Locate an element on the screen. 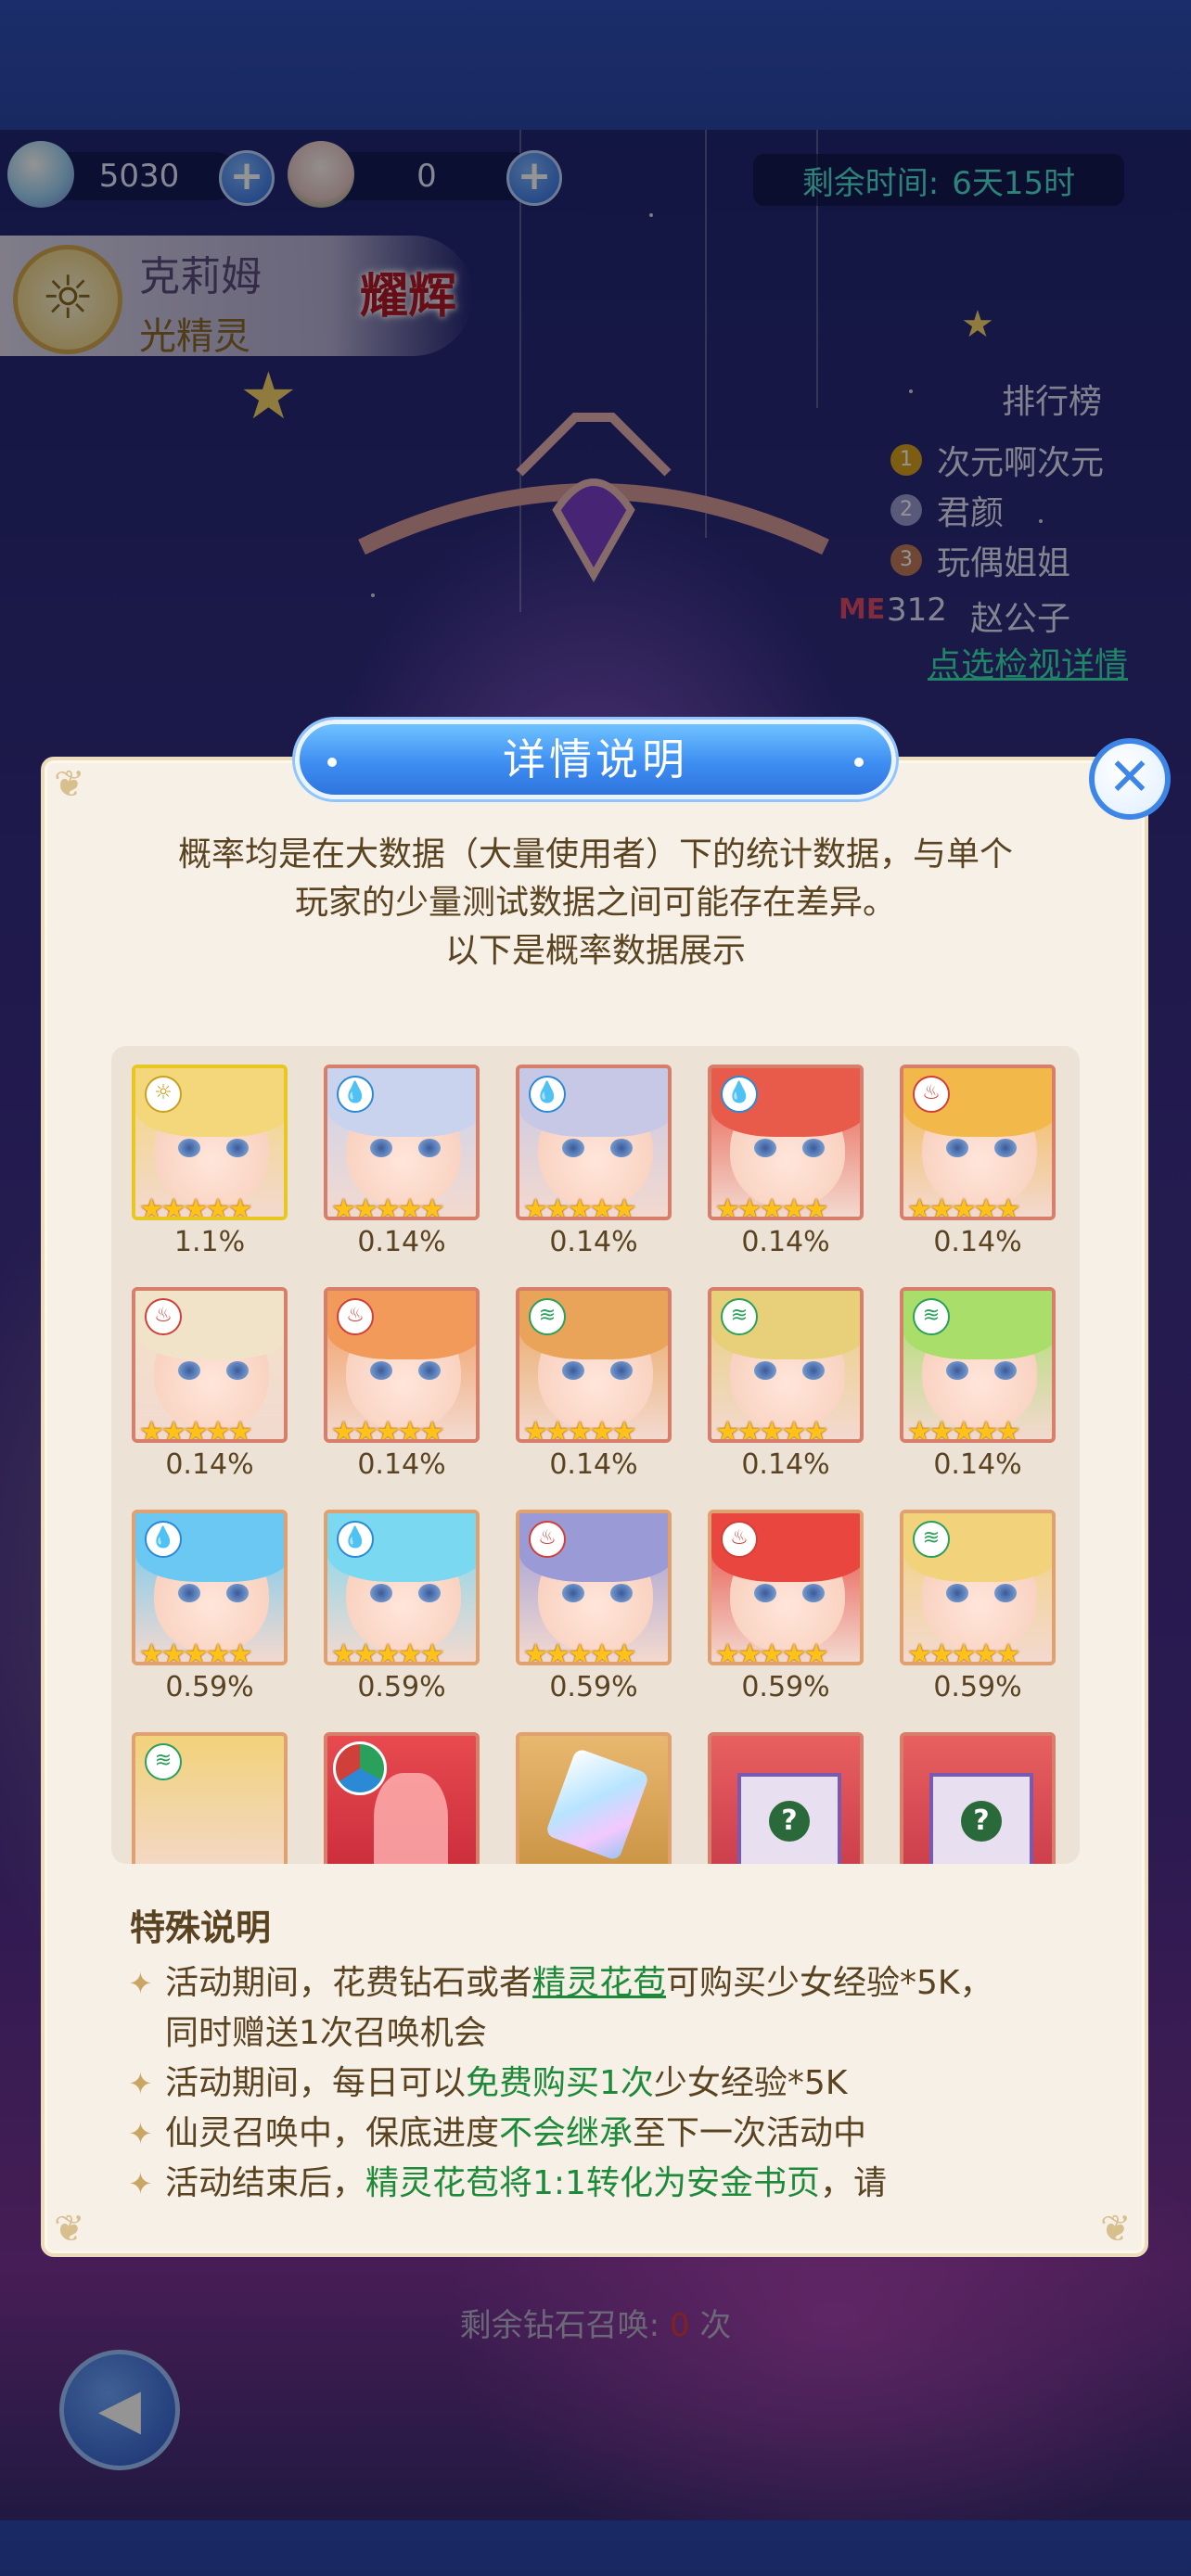 The width and height of the screenshot is (1191, 2576). note-highlight: 不会继承 is located at coordinates (566, 2133).